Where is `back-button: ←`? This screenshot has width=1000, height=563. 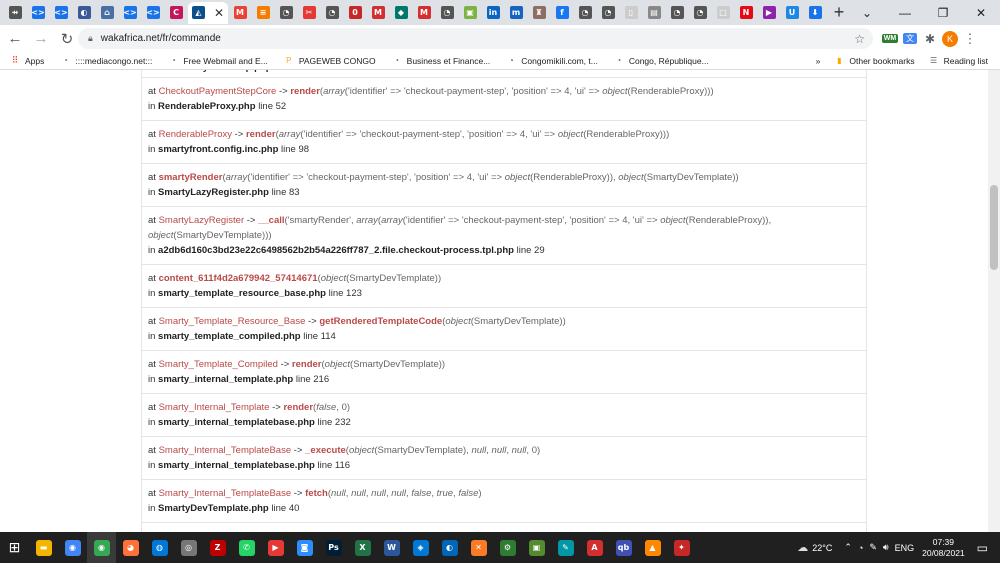 back-button: ← is located at coordinates (15, 38).